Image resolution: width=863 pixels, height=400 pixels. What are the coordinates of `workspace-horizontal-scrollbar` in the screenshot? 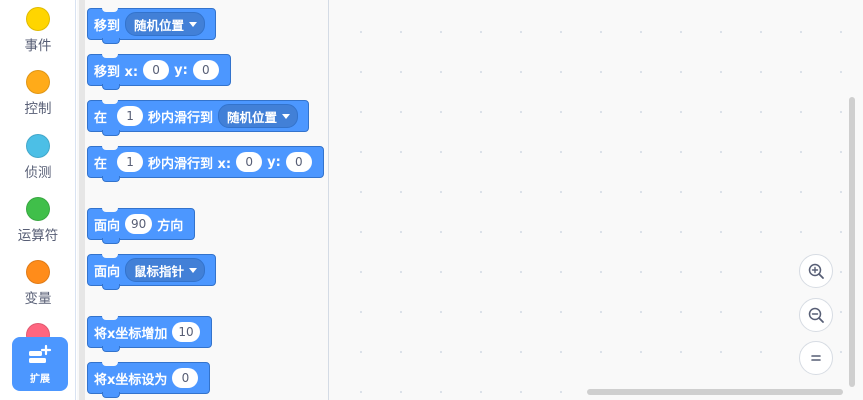 It's located at (715, 392).